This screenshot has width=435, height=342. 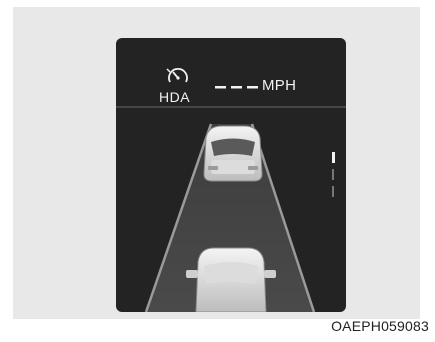 What do you see at coordinates (175, 97) in the screenshot?
I see `hda-label: HDA` at bounding box center [175, 97].